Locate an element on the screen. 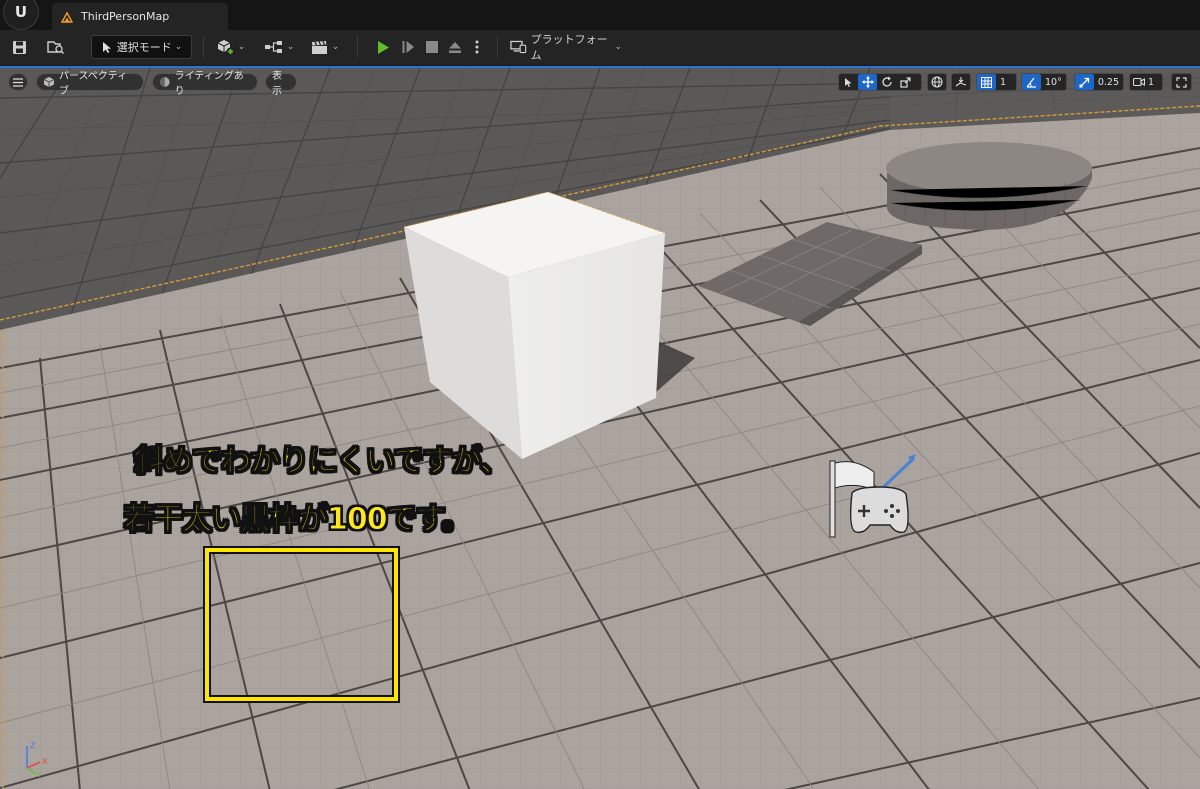 This screenshot has height=789, width=1200. perspective-dropdown: パースペクティブ is located at coordinates (90, 84).